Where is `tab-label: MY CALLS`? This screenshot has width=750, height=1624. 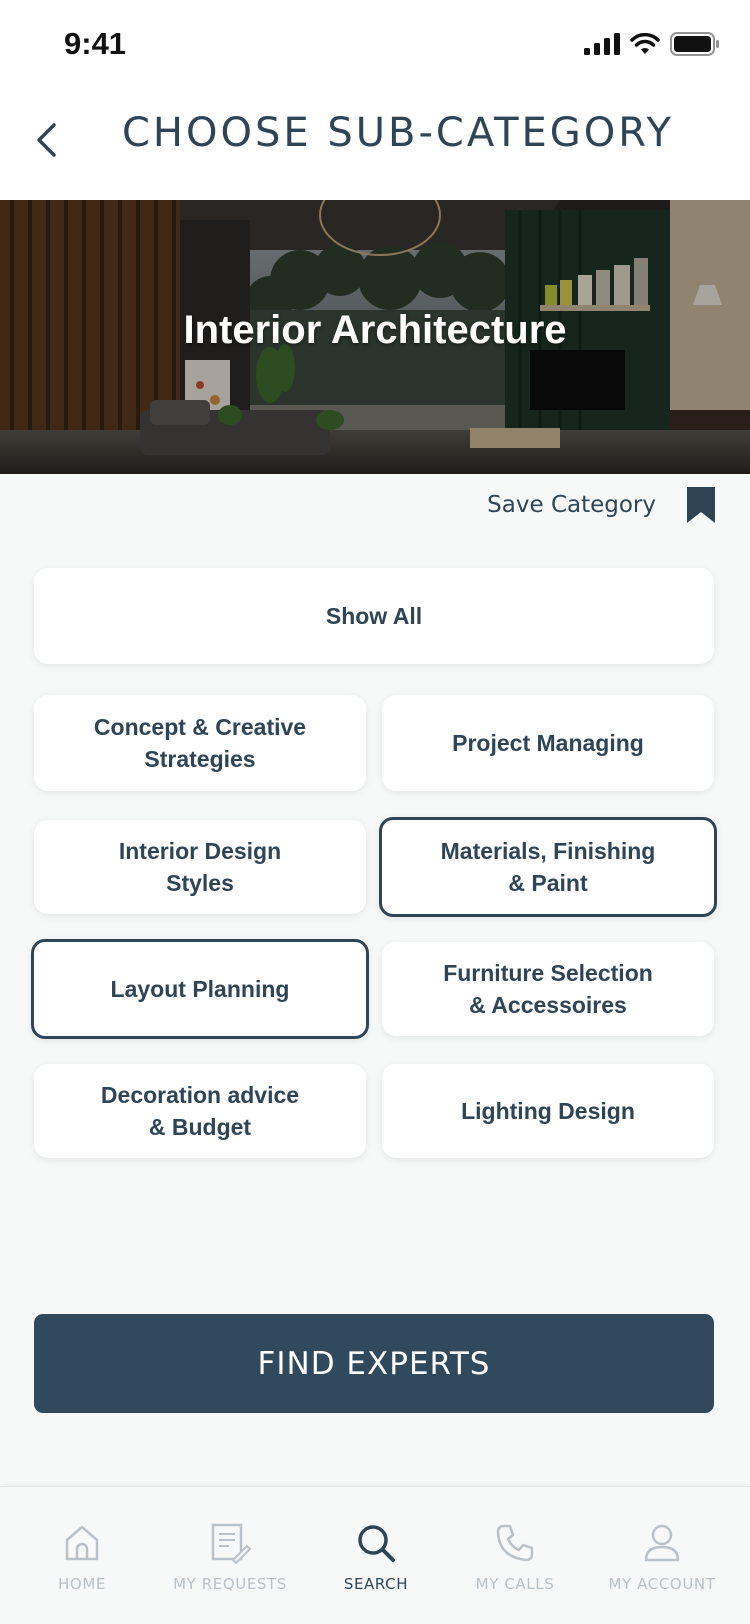
tab-label: MY CALLS is located at coordinates (515, 1584).